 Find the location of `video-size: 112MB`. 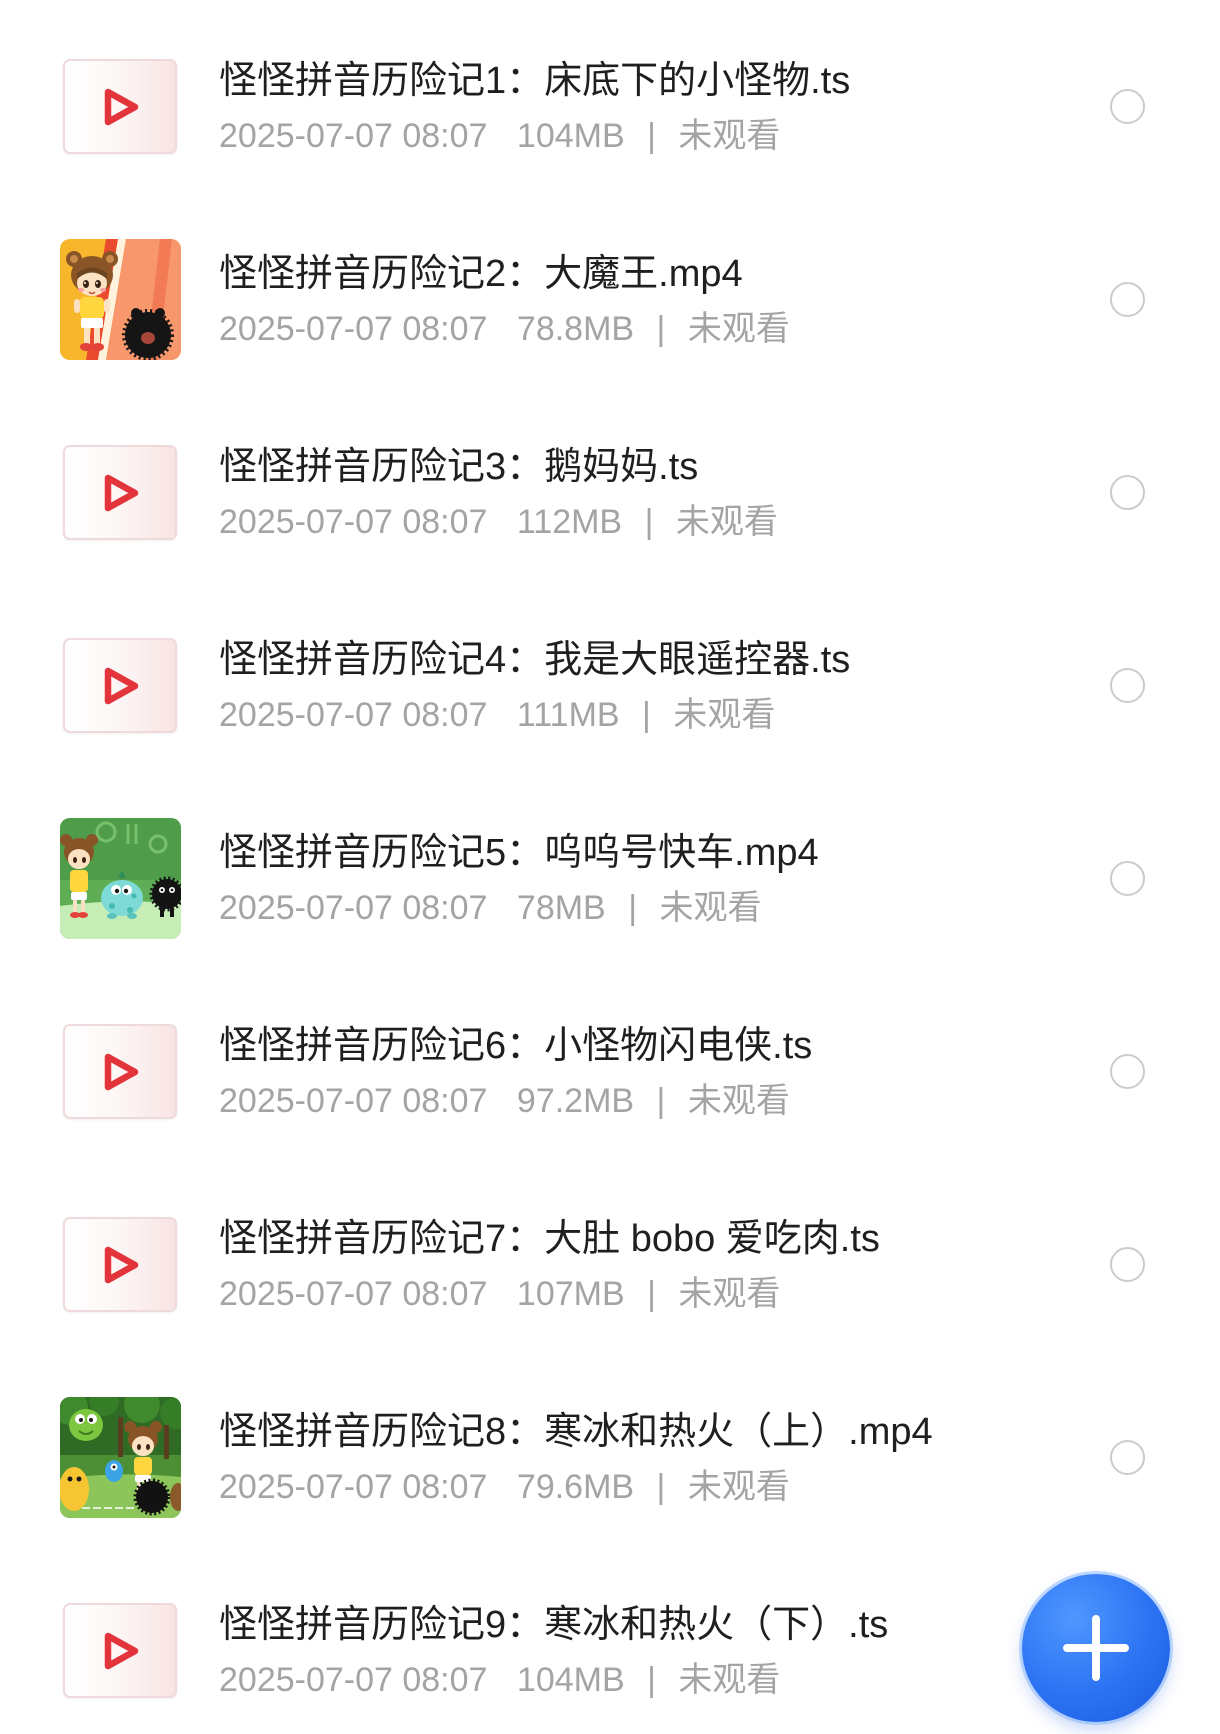

video-size: 112MB is located at coordinates (569, 522).